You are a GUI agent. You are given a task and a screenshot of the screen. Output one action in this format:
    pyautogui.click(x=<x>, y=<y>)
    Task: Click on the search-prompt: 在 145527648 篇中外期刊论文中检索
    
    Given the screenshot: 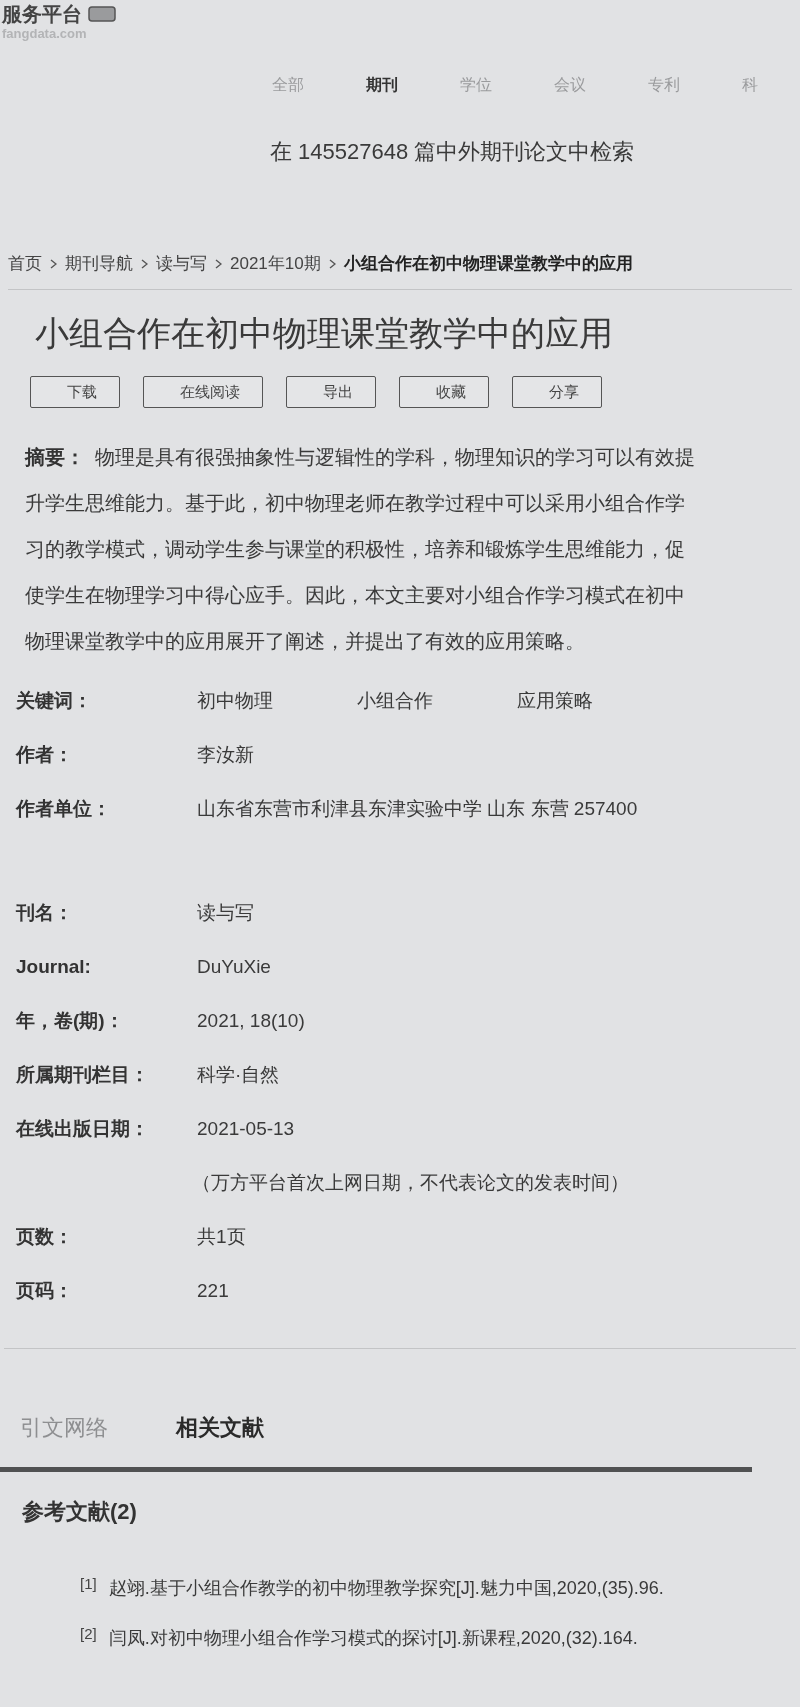 What is the action you would take?
    pyautogui.click(x=452, y=151)
    